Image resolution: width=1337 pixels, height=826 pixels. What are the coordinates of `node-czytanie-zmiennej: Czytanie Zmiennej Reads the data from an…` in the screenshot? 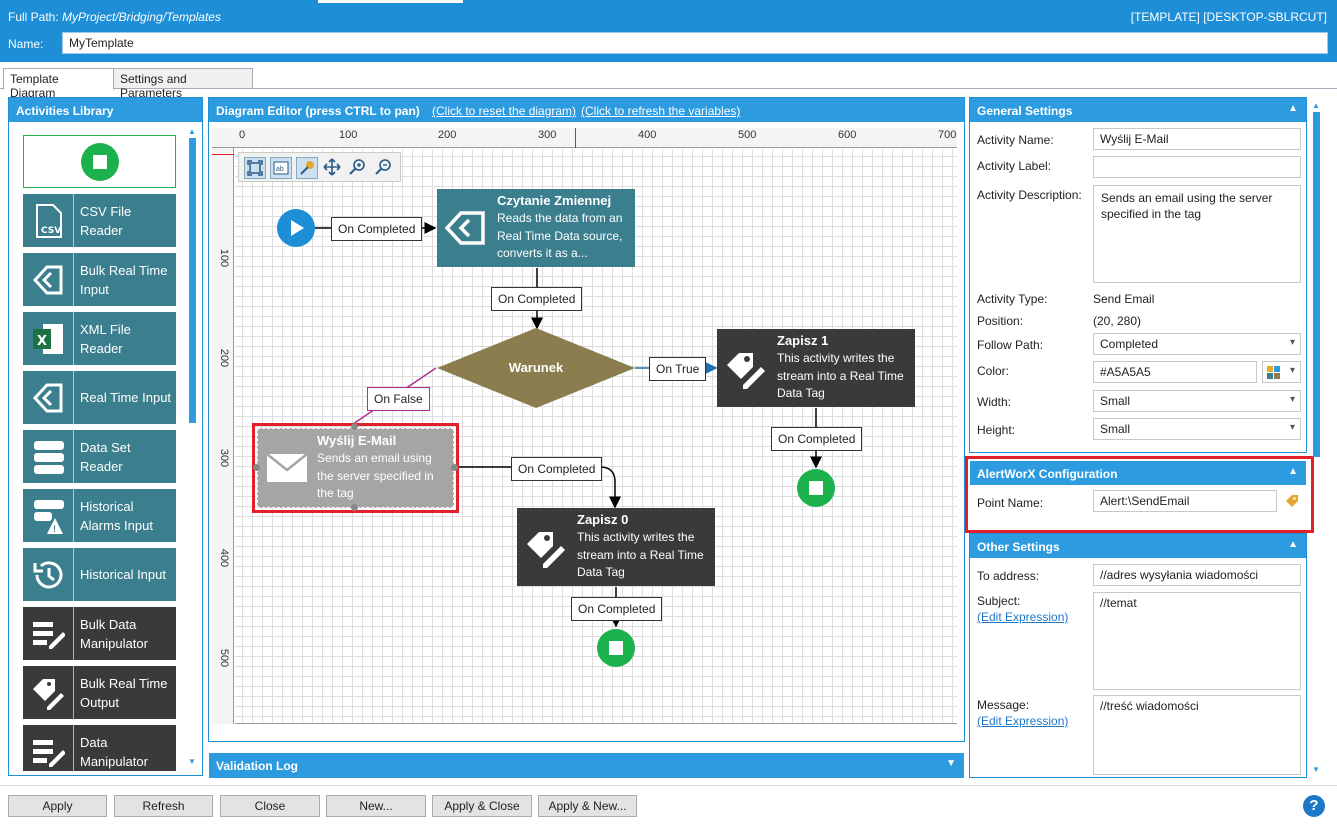 It's located at (536, 228).